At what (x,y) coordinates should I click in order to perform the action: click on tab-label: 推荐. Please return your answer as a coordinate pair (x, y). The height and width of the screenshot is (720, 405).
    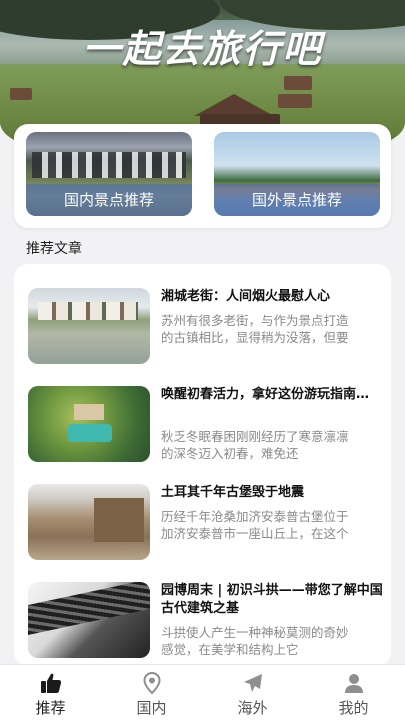
    Looking at the image, I should click on (50, 708).